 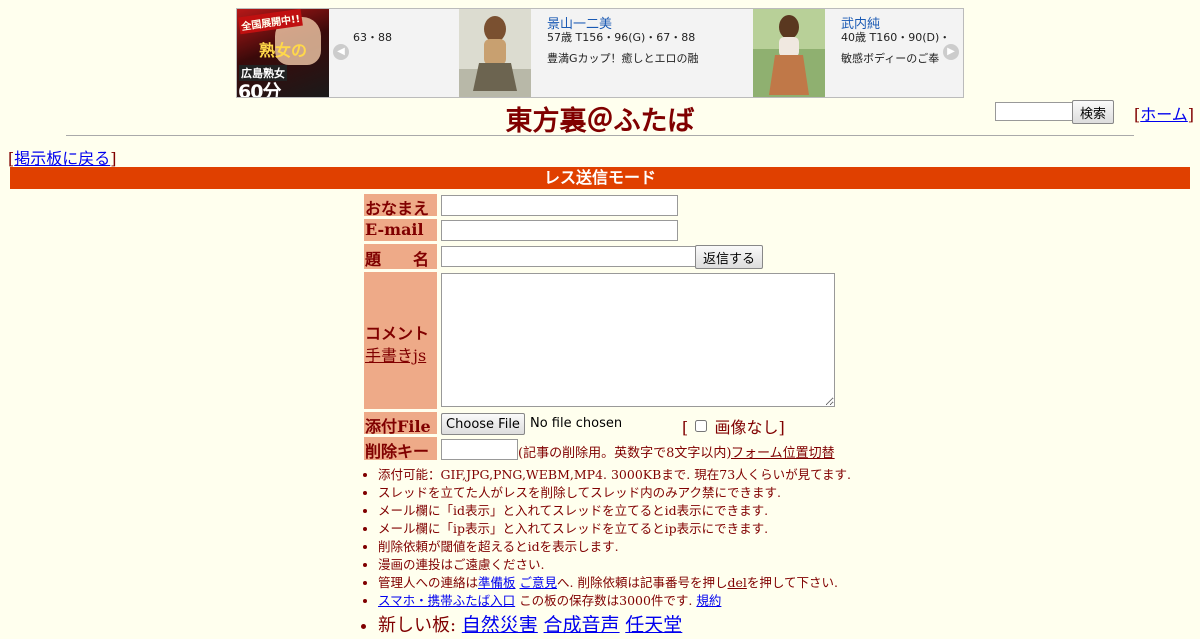 I want to click on ad-promo-price: 60分9,800円, so click(x=259, y=89).